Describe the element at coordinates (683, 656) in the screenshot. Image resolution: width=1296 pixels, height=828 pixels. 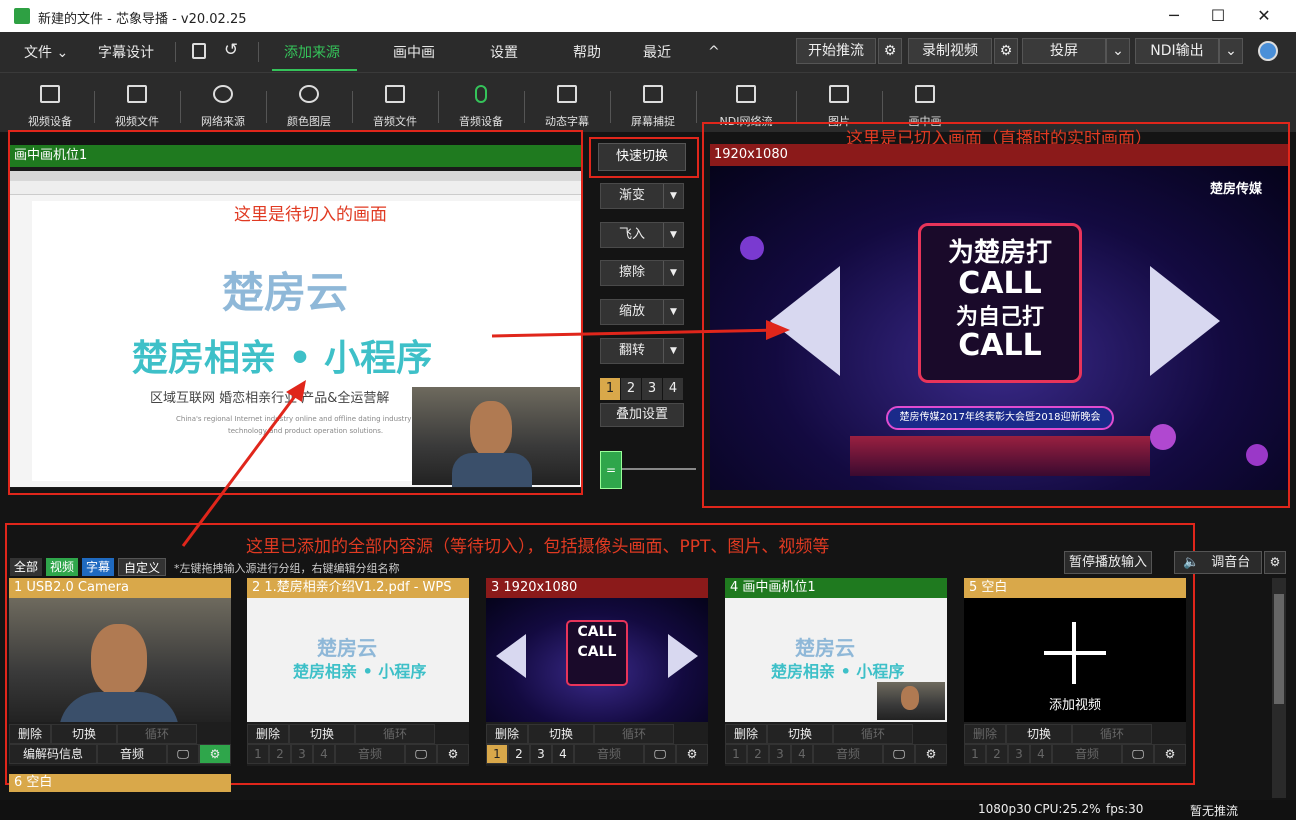
I see `right-chevron-shape` at that location.